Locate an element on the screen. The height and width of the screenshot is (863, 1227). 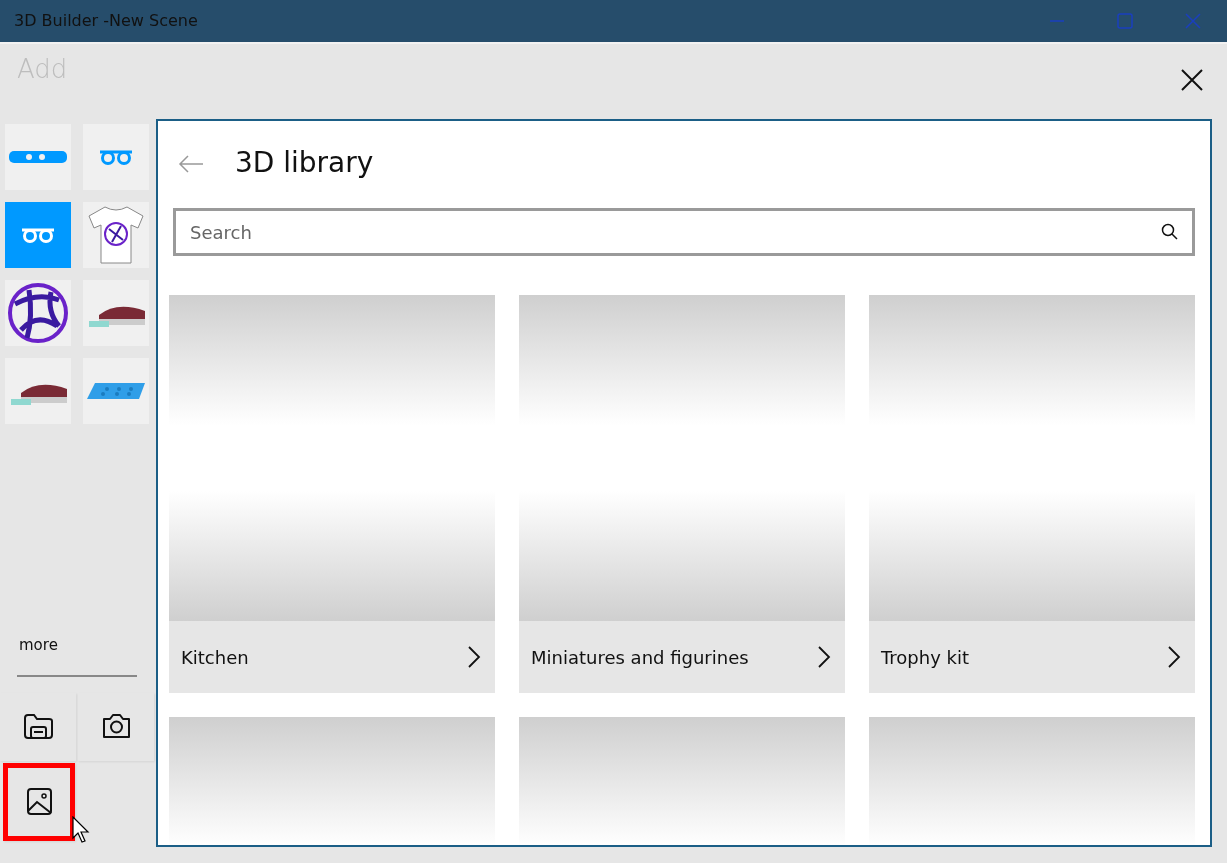
search-icon is located at coordinates (1170, 232).